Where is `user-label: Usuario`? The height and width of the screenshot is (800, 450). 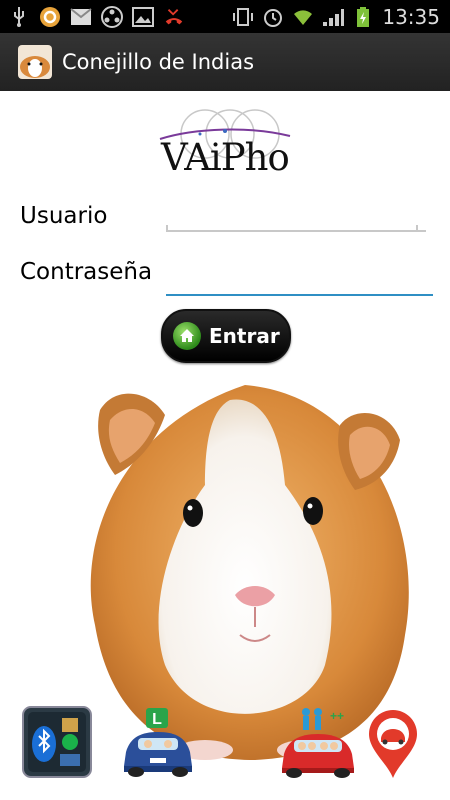
user-label: Usuario is located at coordinates (64, 216).